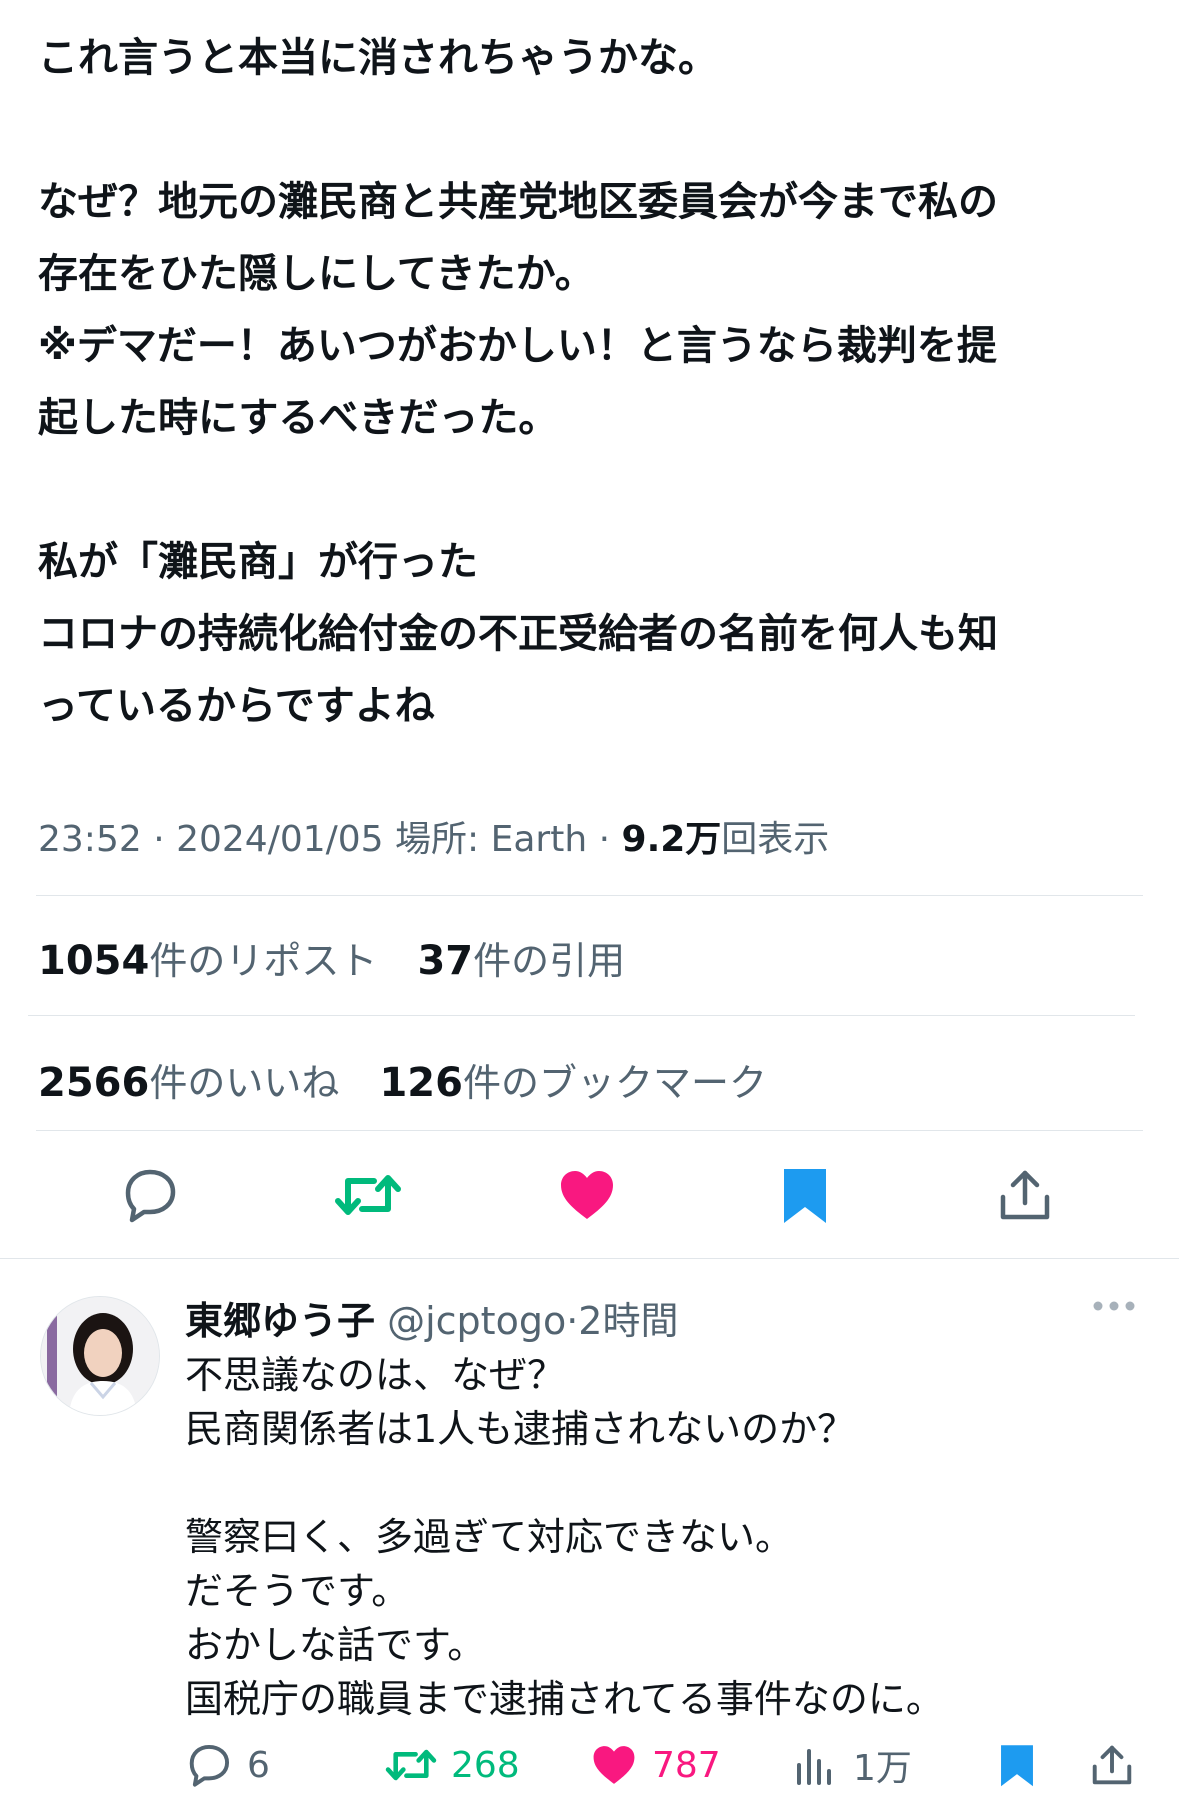 The width and height of the screenshot is (1179, 1812). I want to click on author-name: 東郷ゆう子, so click(280, 1321).